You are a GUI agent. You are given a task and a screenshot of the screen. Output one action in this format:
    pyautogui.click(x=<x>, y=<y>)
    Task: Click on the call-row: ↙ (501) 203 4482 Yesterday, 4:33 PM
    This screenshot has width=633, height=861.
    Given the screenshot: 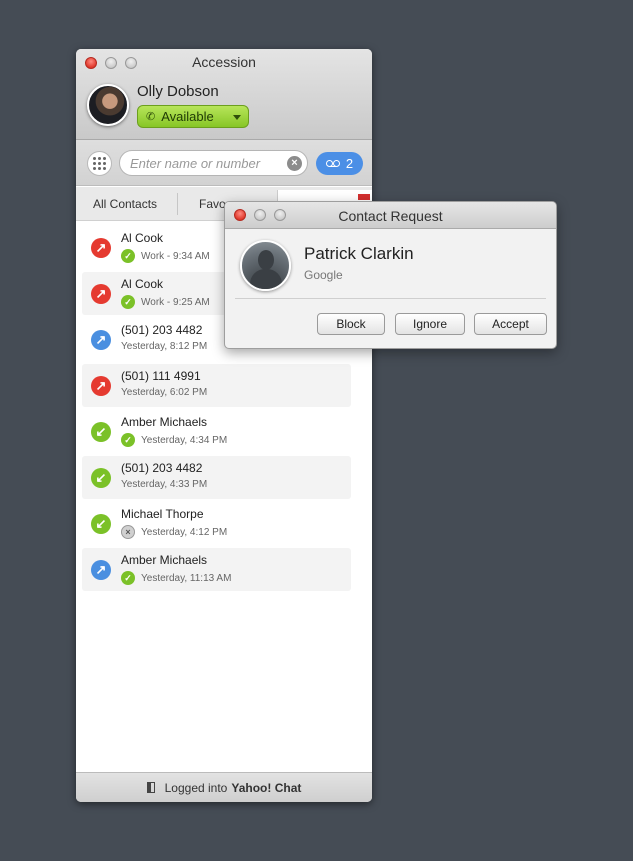 What is the action you would take?
    pyautogui.click(x=216, y=477)
    